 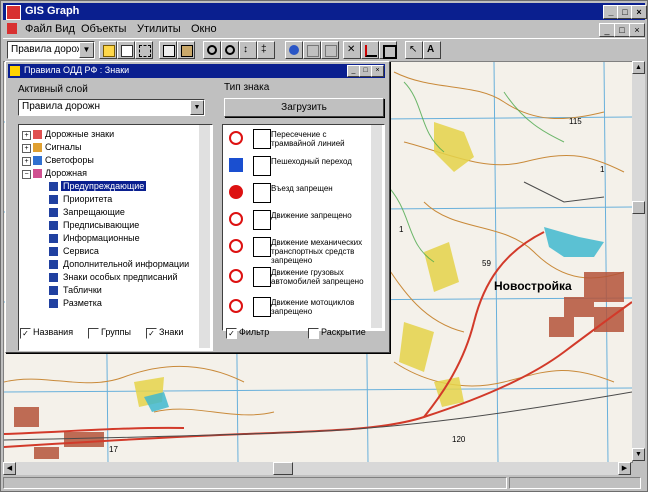 I want to click on menu-view: Вид, so click(x=65, y=29).